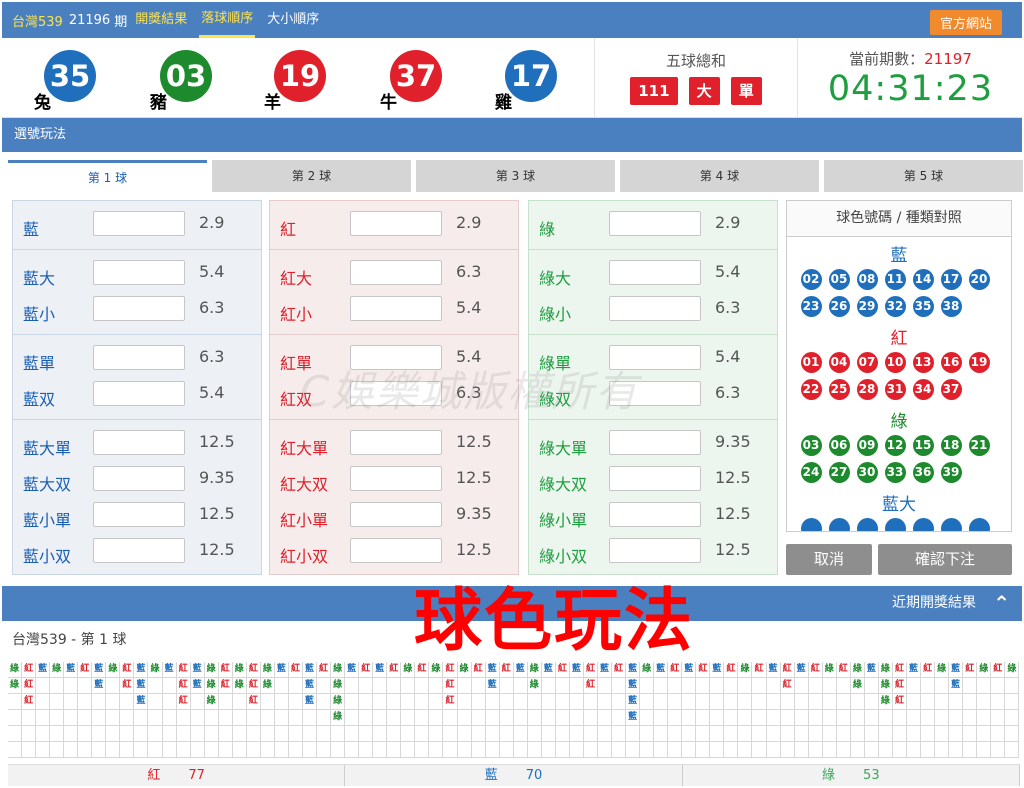 This screenshot has height=788, width=1024. I want to click on chevron-up-icon: ⌃, so click(1001, 603).